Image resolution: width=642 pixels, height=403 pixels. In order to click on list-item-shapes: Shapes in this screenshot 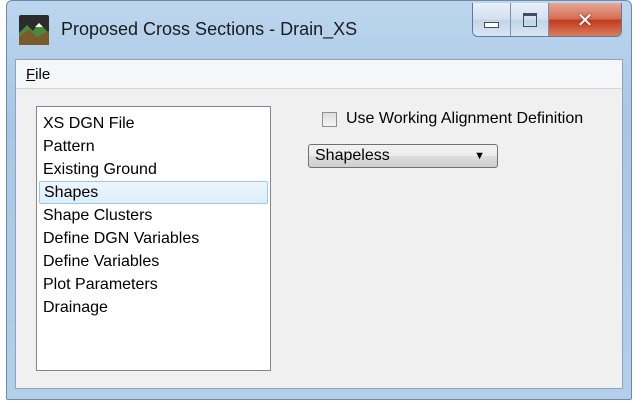, I will do `click(153, 192)`.